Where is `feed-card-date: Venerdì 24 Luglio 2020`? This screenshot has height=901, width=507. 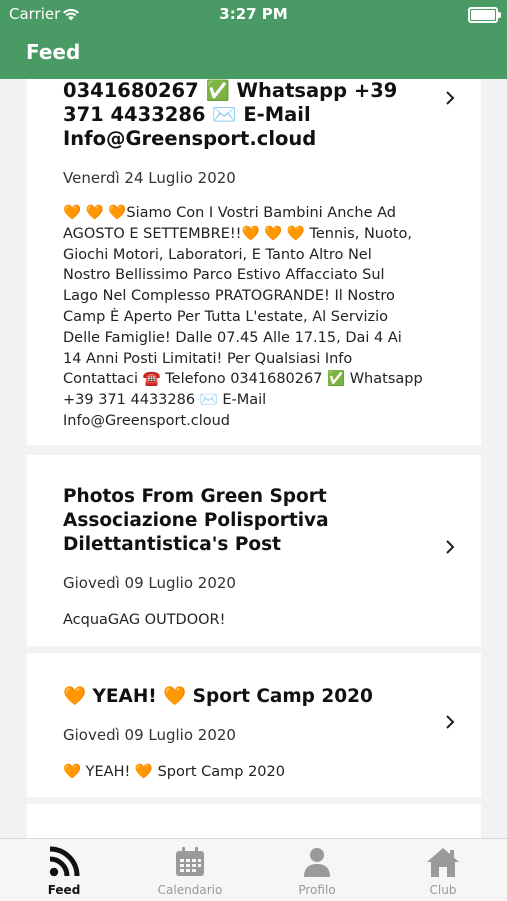
feed-card-date: Venerdì 24 Luglio 2020 is located at coordinates (149, 178).